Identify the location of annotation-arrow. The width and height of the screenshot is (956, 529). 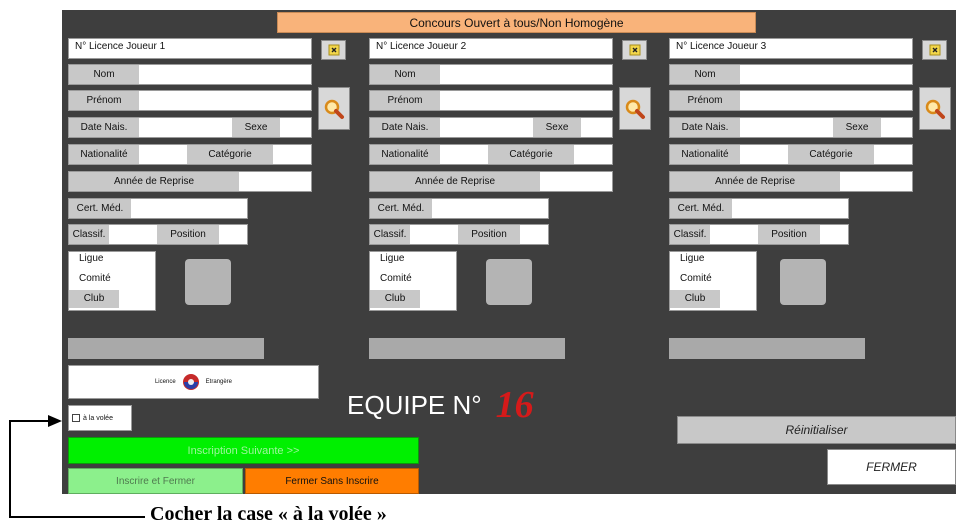
(77, 466).